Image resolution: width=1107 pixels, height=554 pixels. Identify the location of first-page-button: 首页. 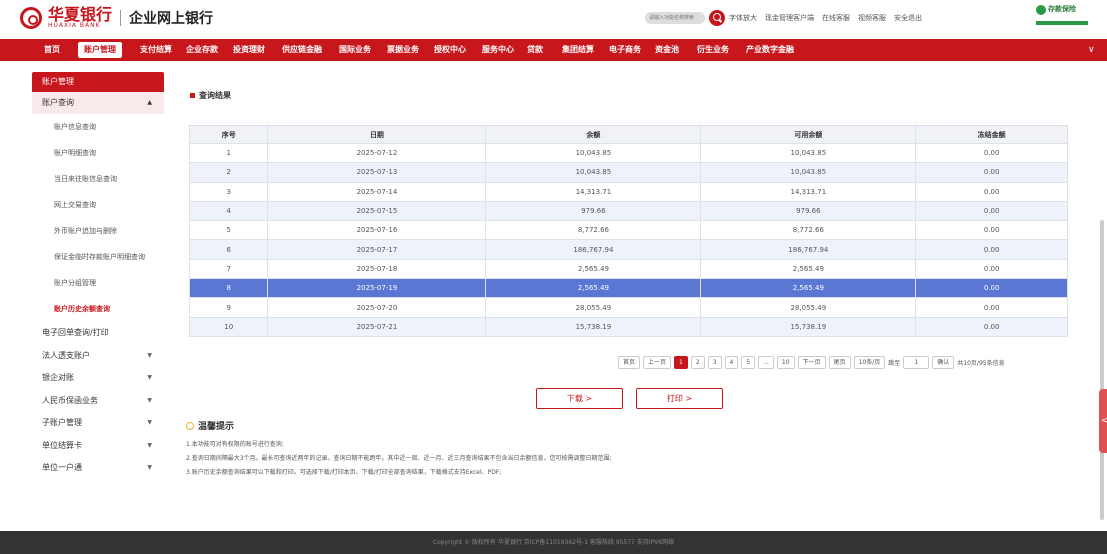
(629, 362).